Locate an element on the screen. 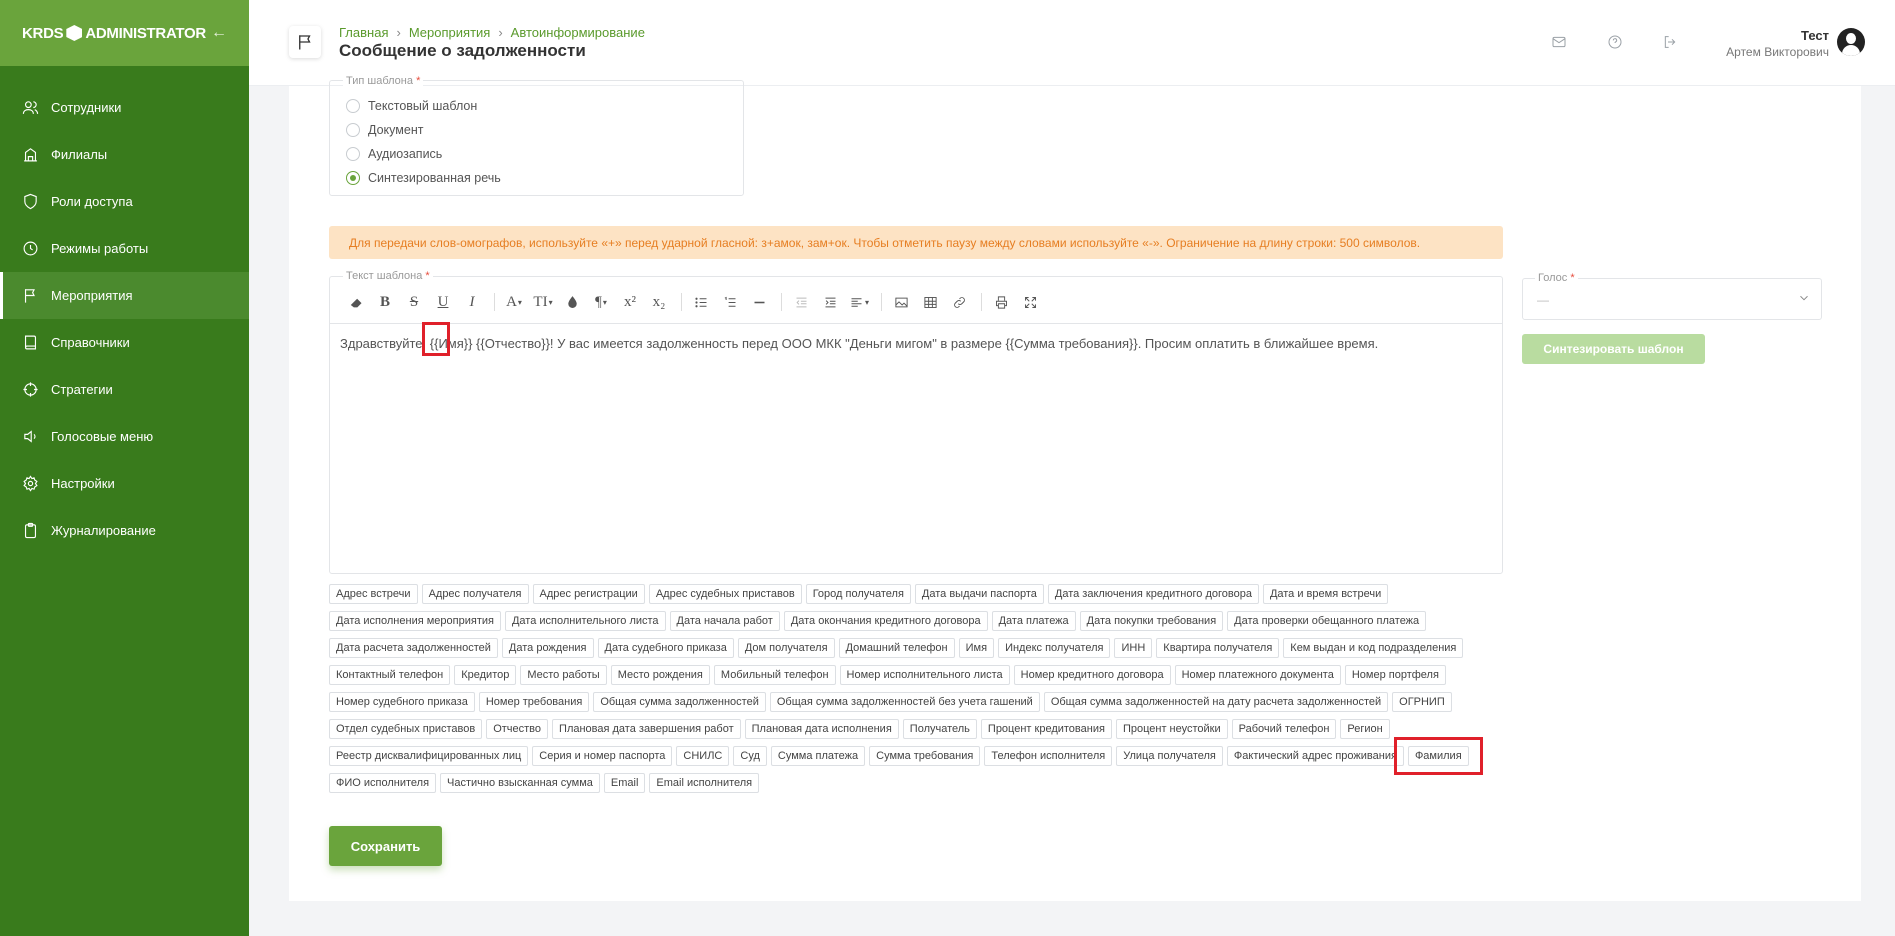 Image resolution: width=1895 pixels, height=936 pixels. bold-icon: B is located at coordinates (385, 302).